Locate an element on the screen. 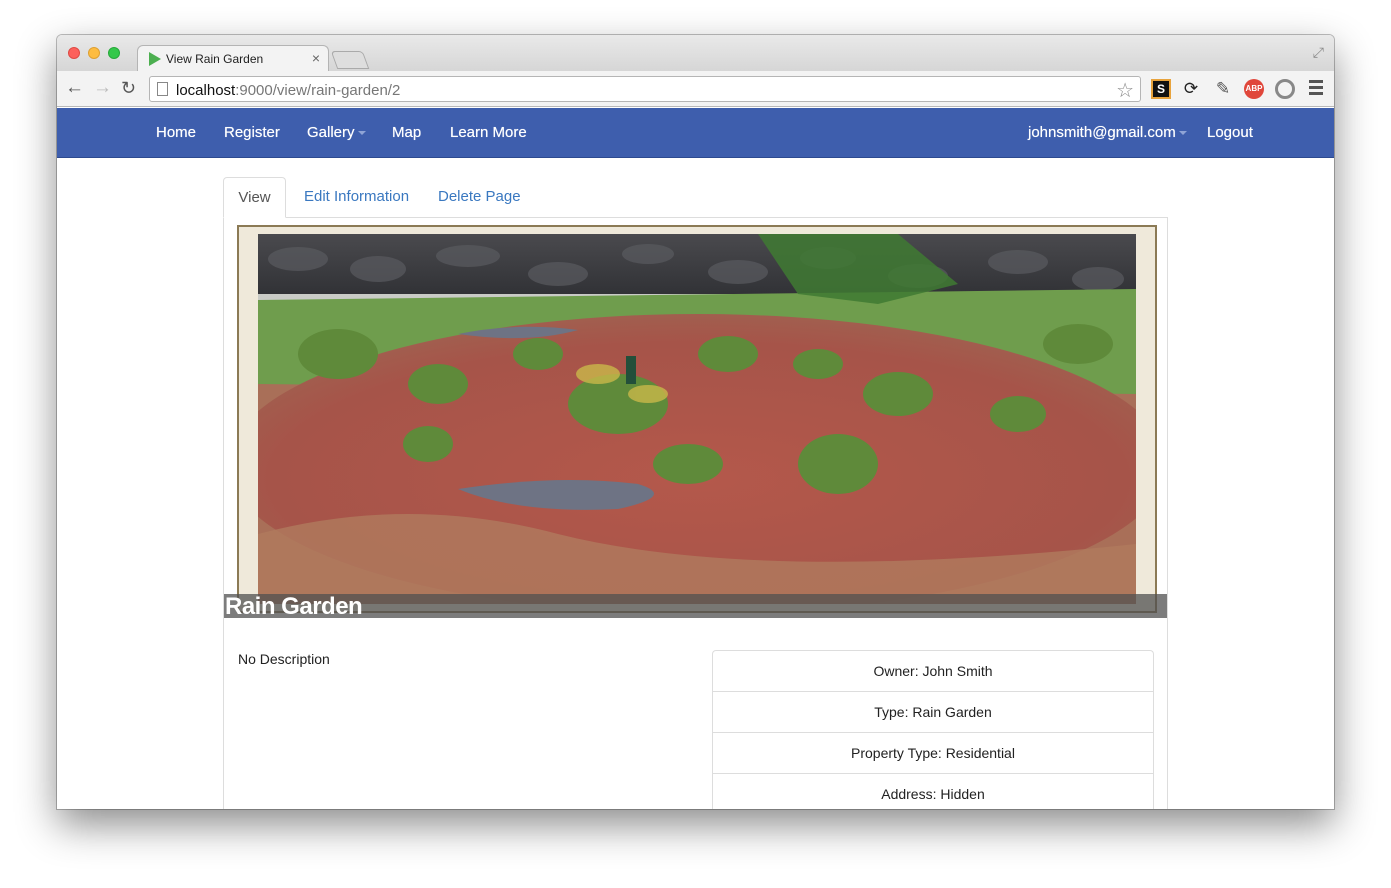 The width and height of the screenshot is (1391, 888). nav-learn-more: Learn More is located at coordinates (488, 132).